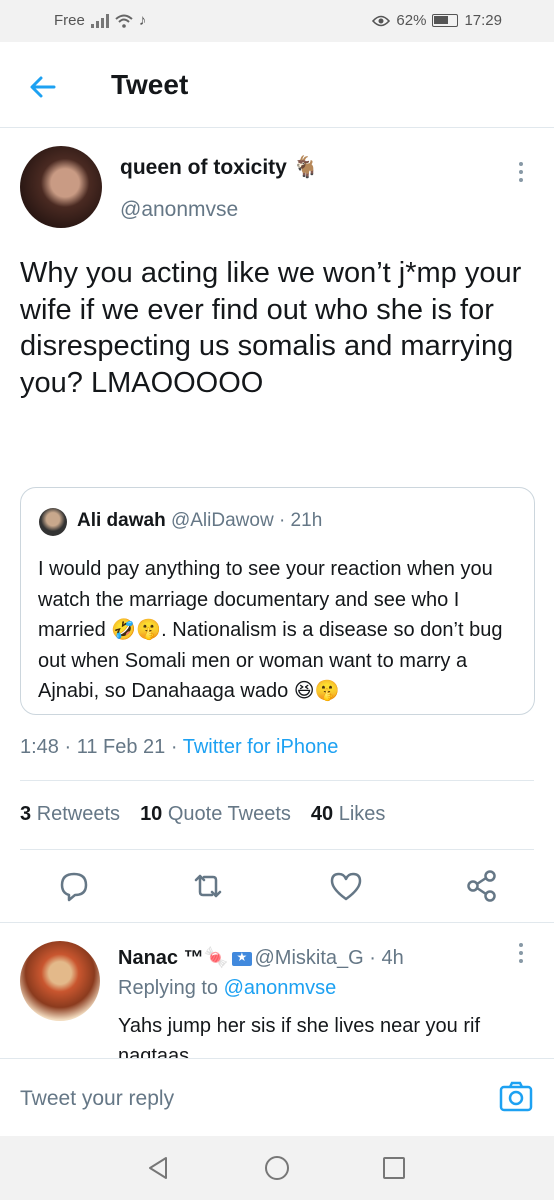 The width and height of the screenshot is (554, 1200). What do you see at coordinates (97, 1099) in the screenshot?
I see `reply-input: Tweet your reply` at bounding box center [97, 1099].